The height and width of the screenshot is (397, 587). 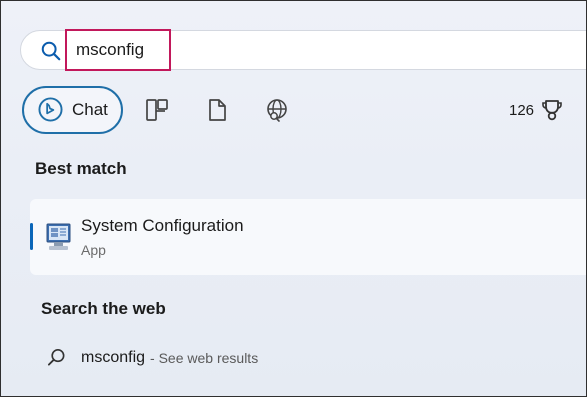 I want to click on selection-indicator, so click(x=31, y=236).